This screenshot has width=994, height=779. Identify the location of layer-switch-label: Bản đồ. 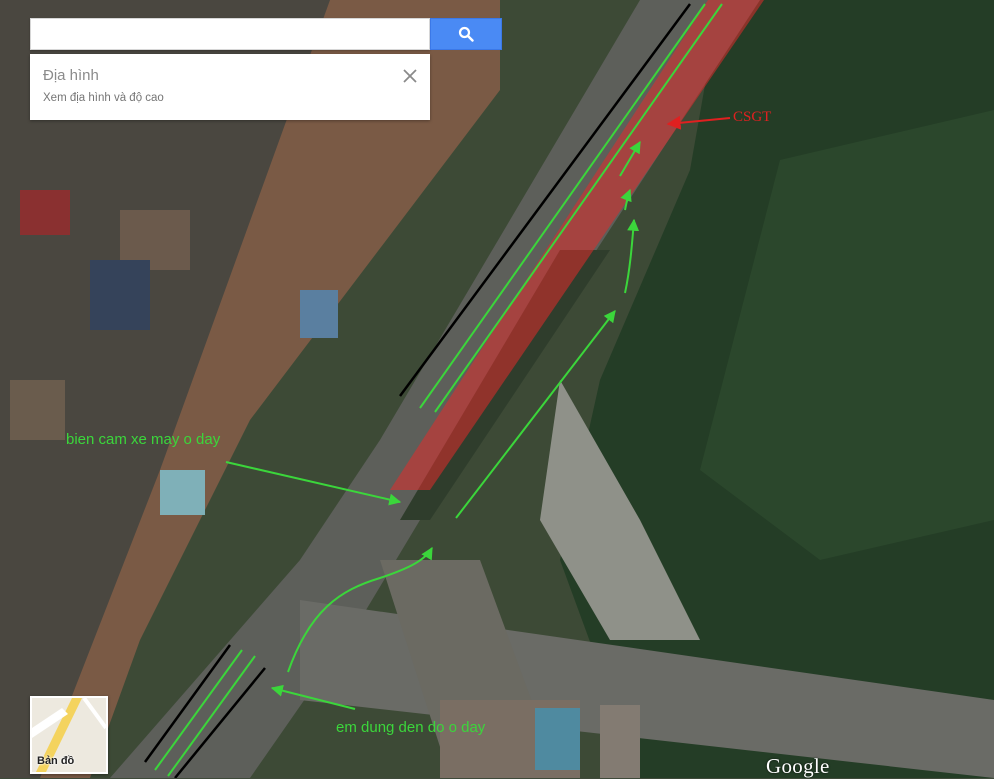
(56, 761).